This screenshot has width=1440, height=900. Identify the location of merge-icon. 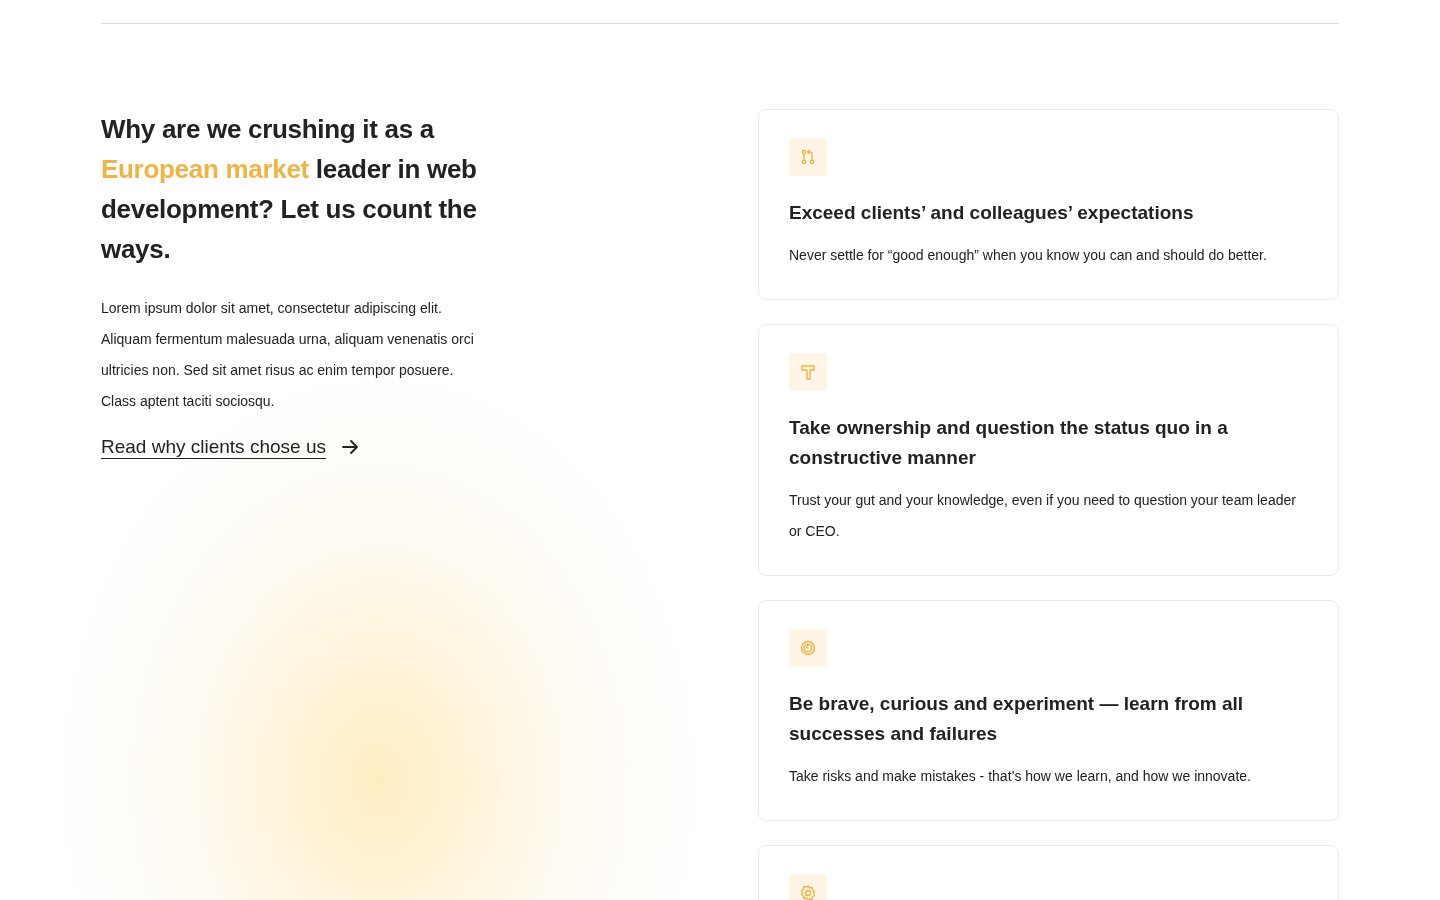
(808, 157).